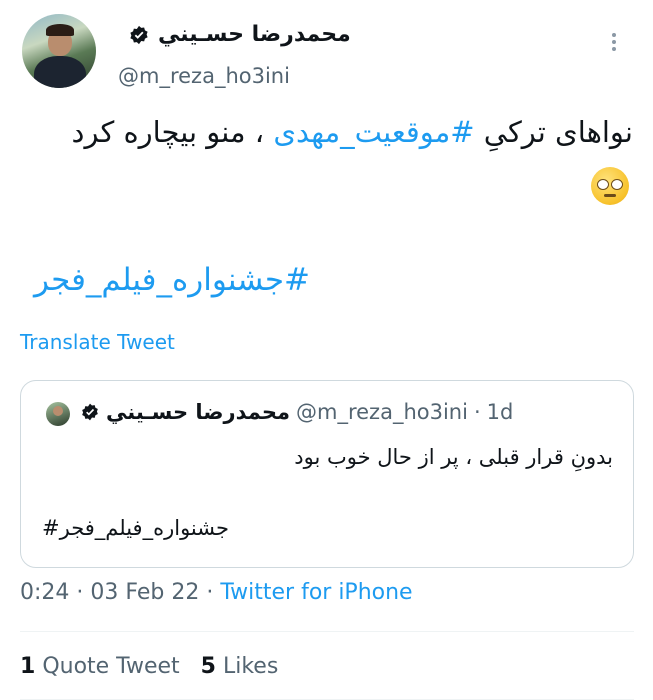  I want to click on quoted-tweet-hashtag: #جشنواره_فیلم_فجر, so click(135, 528).